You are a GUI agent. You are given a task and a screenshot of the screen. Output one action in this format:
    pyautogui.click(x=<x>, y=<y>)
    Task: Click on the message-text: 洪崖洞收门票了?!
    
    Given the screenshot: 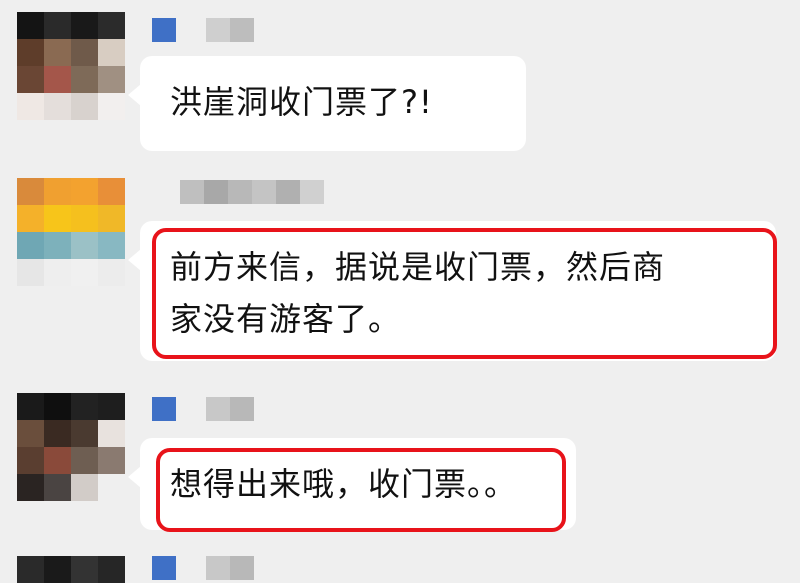 What is the action you would take?
    pyautogui.click(x=301, y=102)
    